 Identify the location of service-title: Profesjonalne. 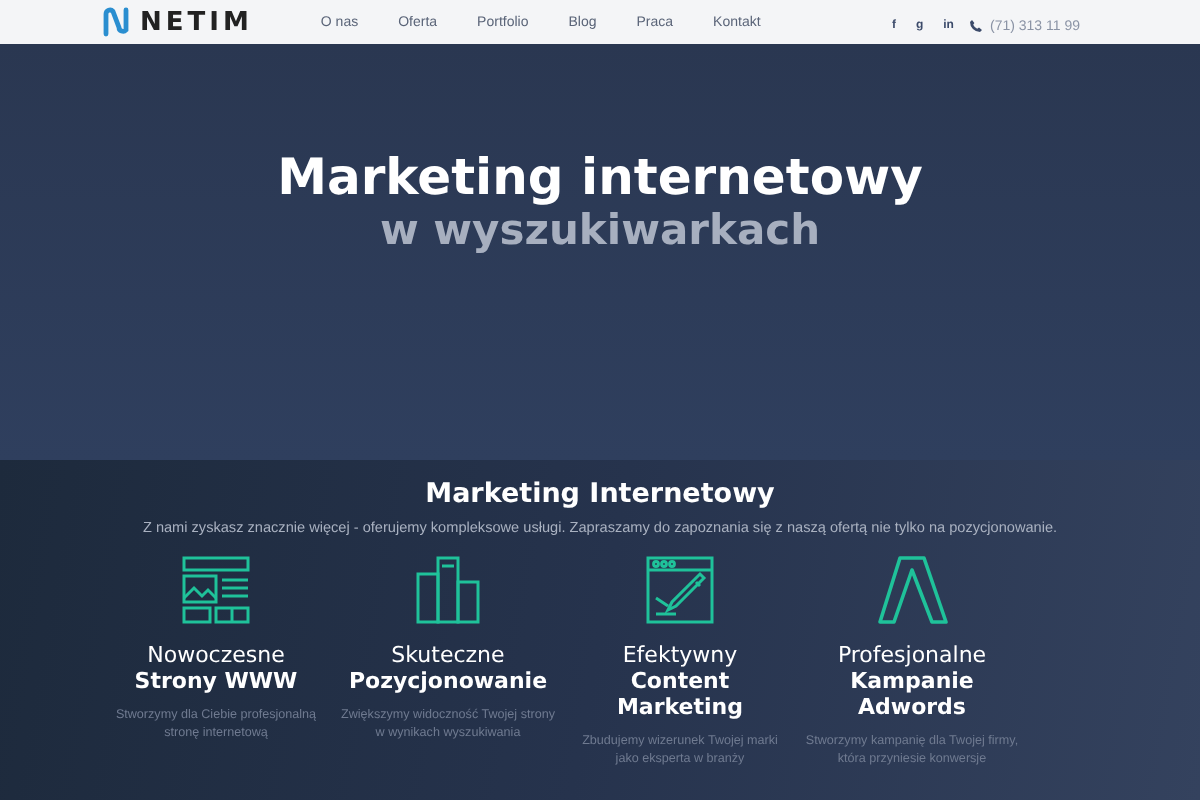
(912, 655).